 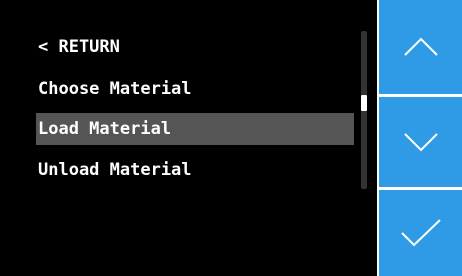 I want to click on menu-item-unload-material: Unload Material, so click(x=114, y=170).